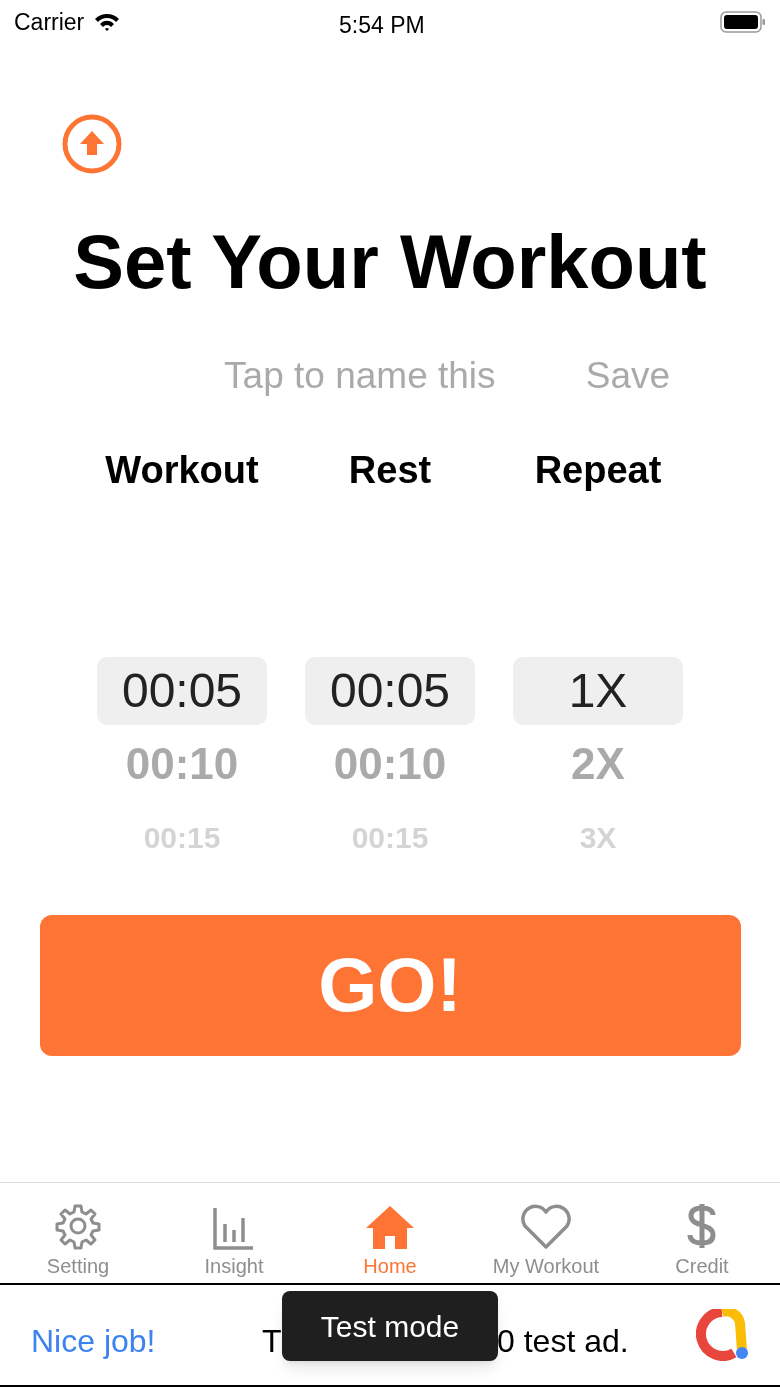 This screenshot has height=1387, width=780. Describe the element at coordinates (49, 22) in the screenshot. I see `carrier-label: Carrier` at that location.